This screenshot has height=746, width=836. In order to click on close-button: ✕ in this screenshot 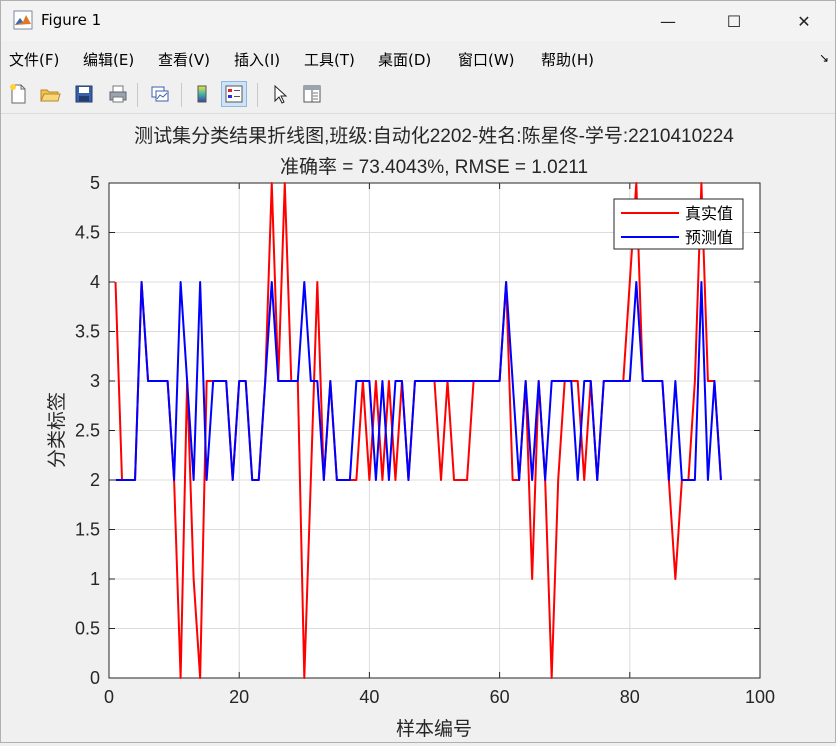, I will do `click(804, 21)`.